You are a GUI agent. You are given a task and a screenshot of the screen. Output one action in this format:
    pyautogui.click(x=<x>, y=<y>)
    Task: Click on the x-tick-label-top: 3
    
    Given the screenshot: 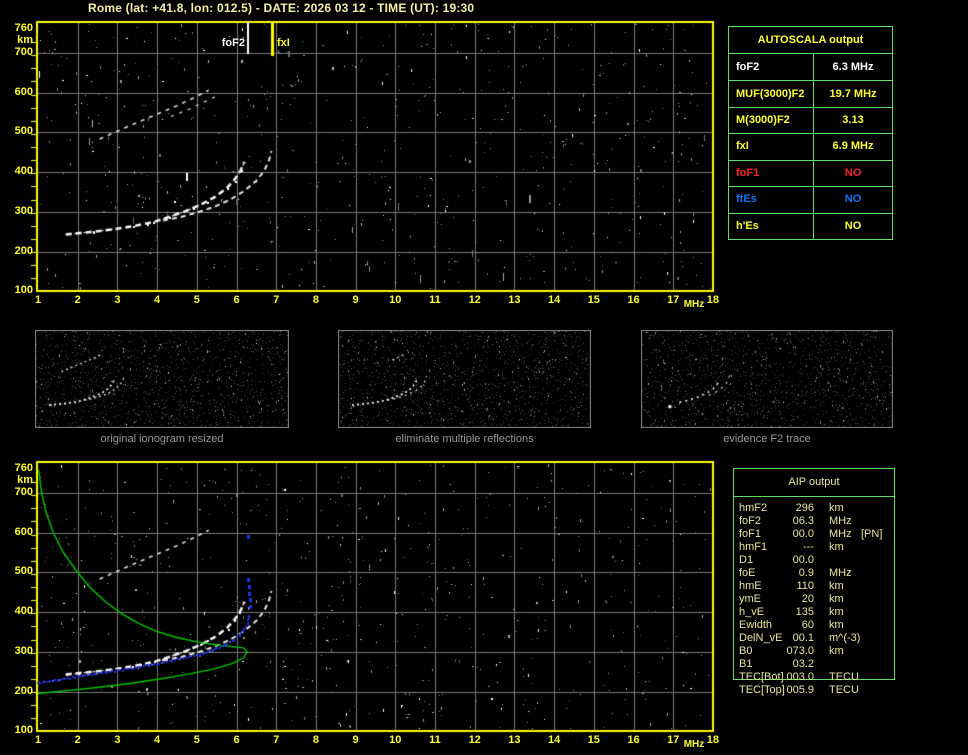 What is the action you would take?
    pyautogui.click(x=117, y=300)
    